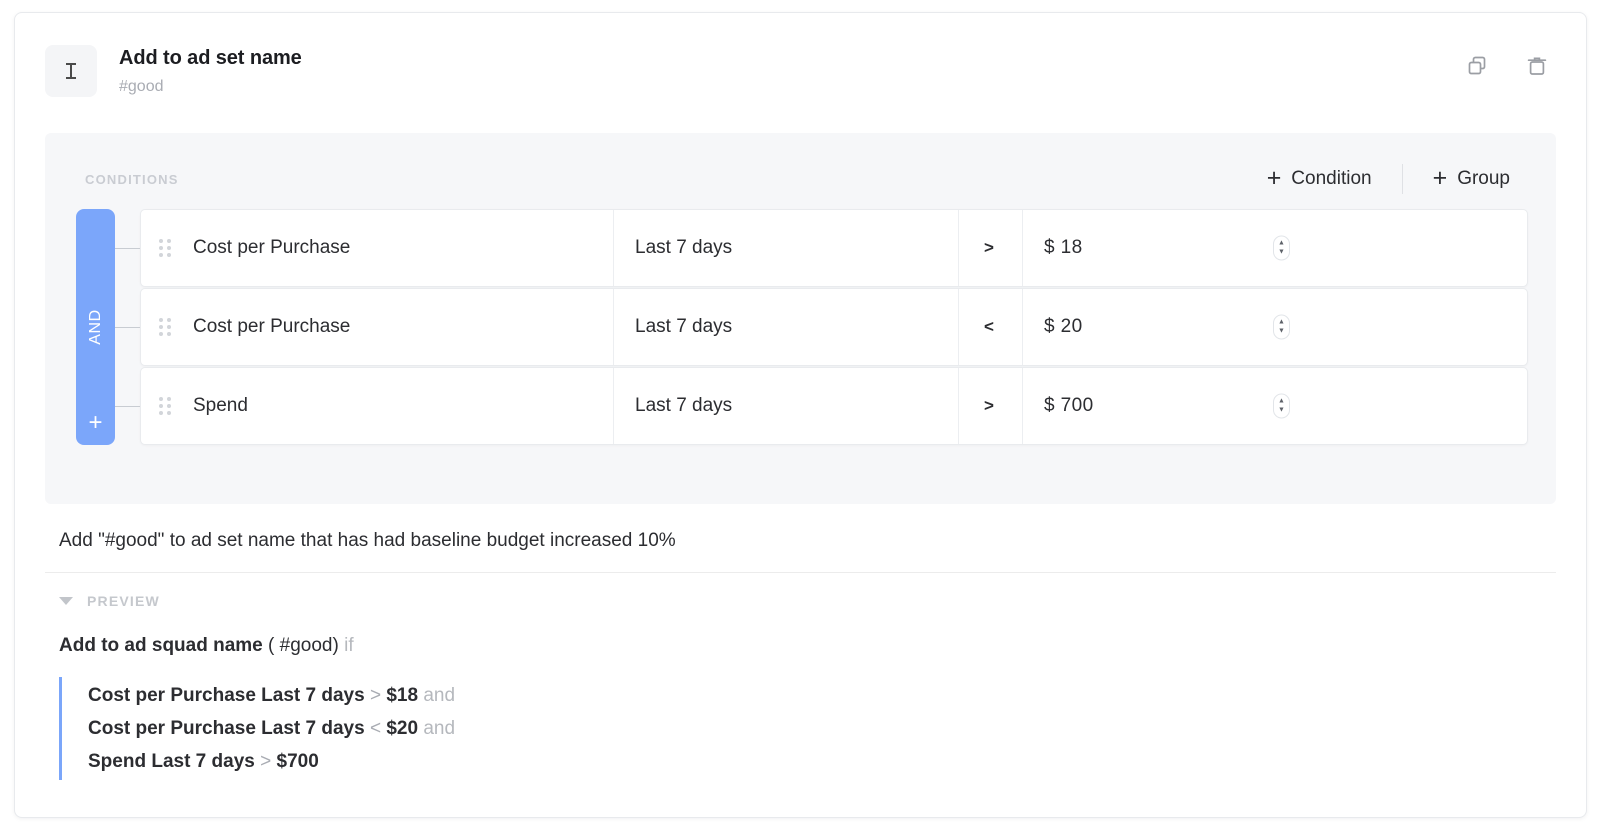  What do you see at coordinates (210, 58) in the screenshot?
I see `page-title: Add to ad set name` at bounding box center [210, 58].